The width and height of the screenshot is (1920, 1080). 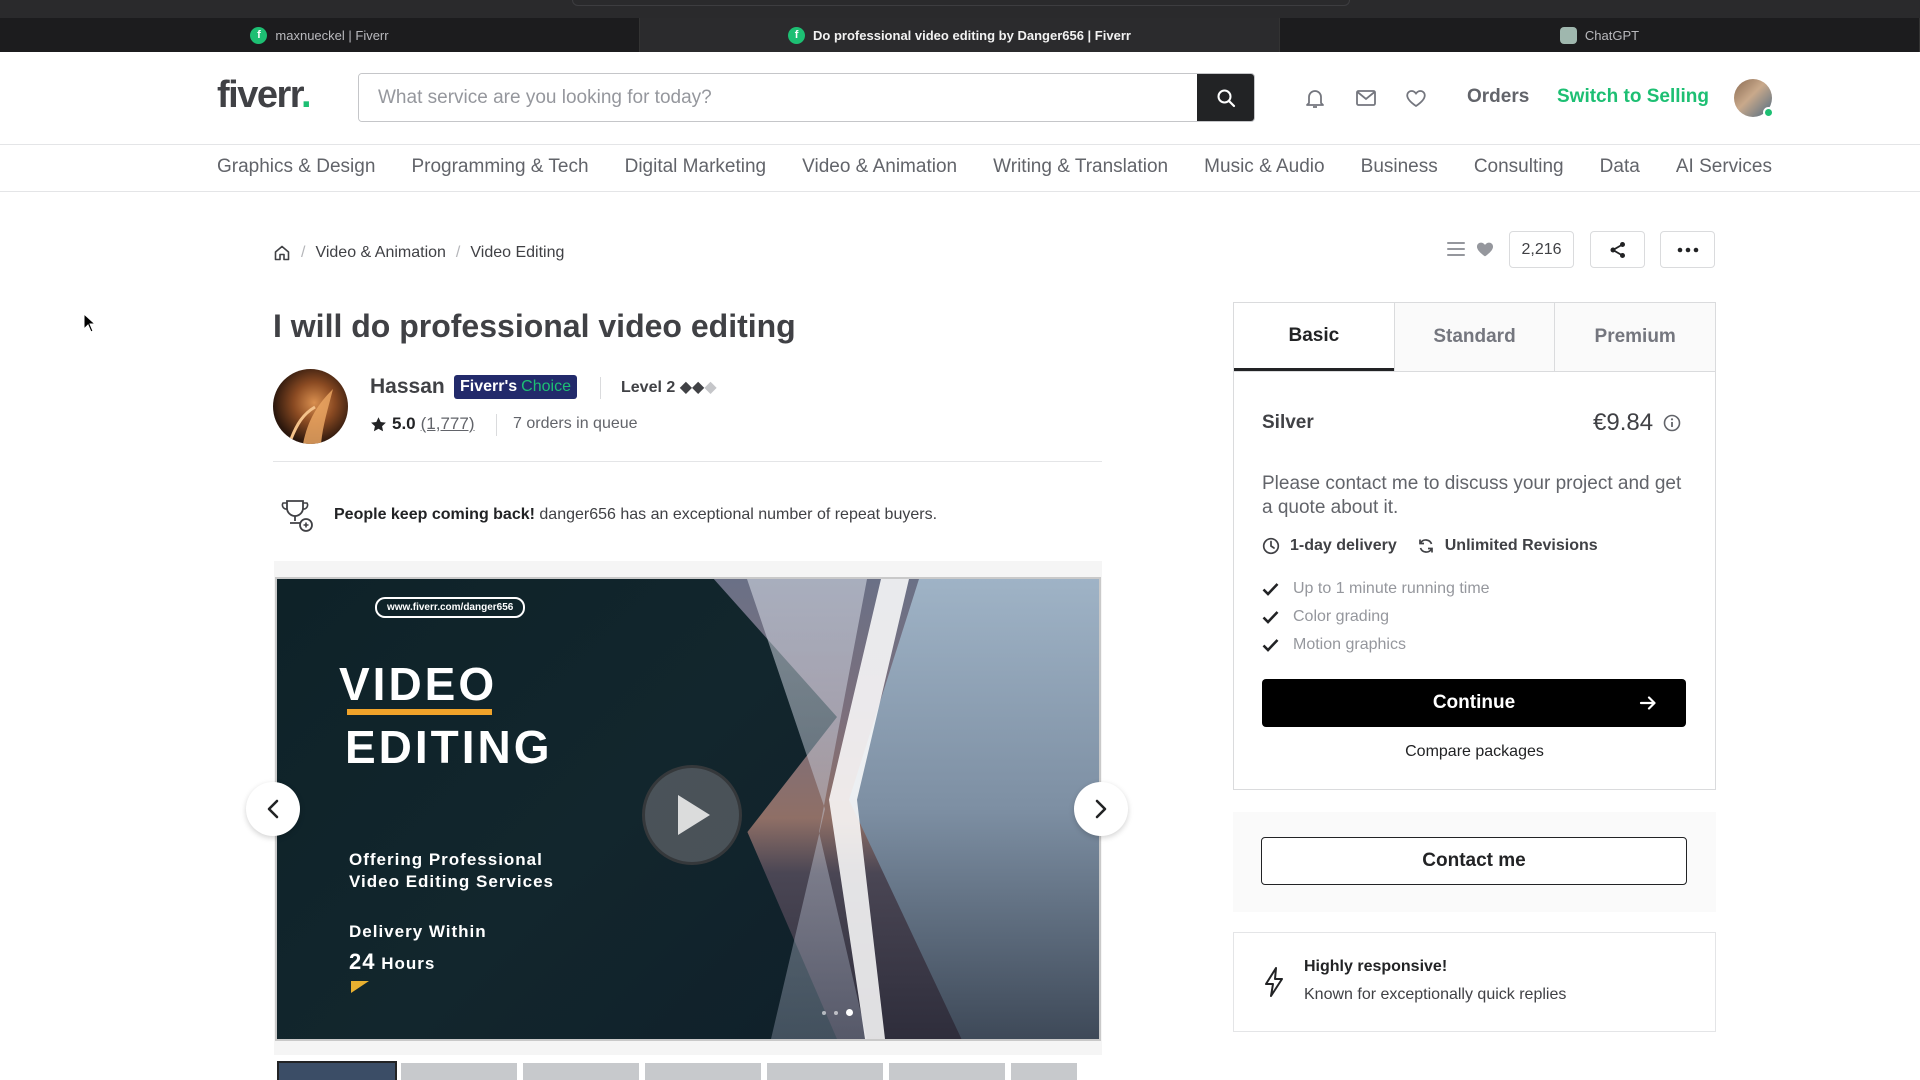 What do you see at coordinates (1101, 809) in the screenshot?
I see `gallery-next-button` at bounding box center [1101, 809].